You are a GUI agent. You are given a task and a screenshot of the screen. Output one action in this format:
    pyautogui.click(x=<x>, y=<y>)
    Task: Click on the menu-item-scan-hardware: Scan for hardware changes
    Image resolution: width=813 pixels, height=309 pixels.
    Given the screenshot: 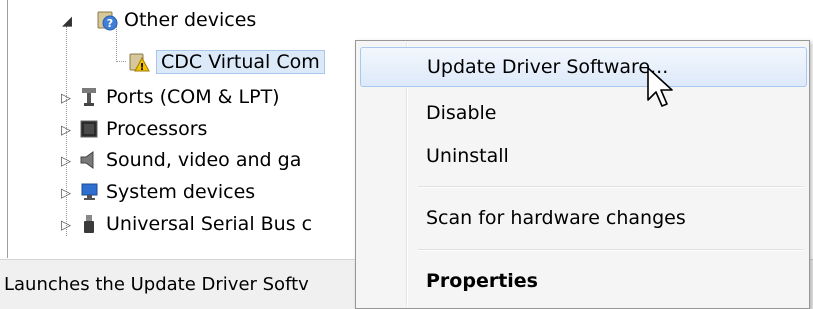 What is the action you would take?
    pyautogui.click(x=583, y=218)
    